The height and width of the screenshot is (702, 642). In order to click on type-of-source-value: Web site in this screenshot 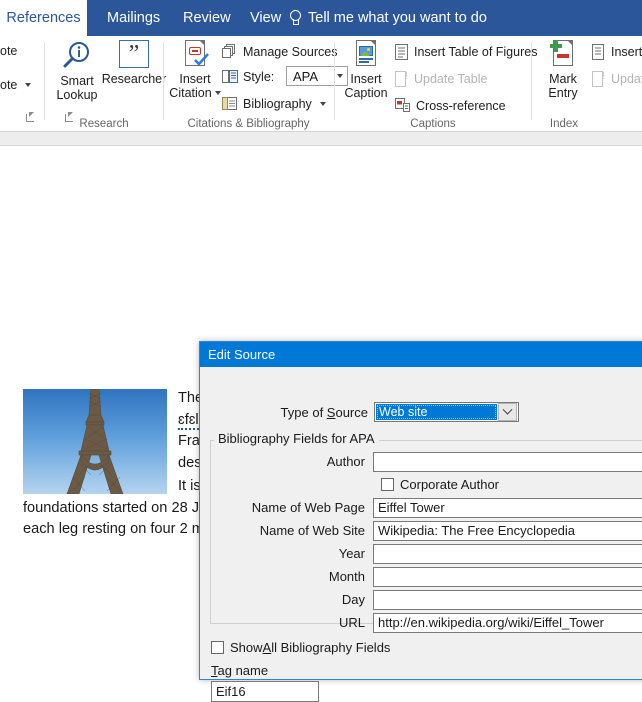, I will do `click(436, 412)`.